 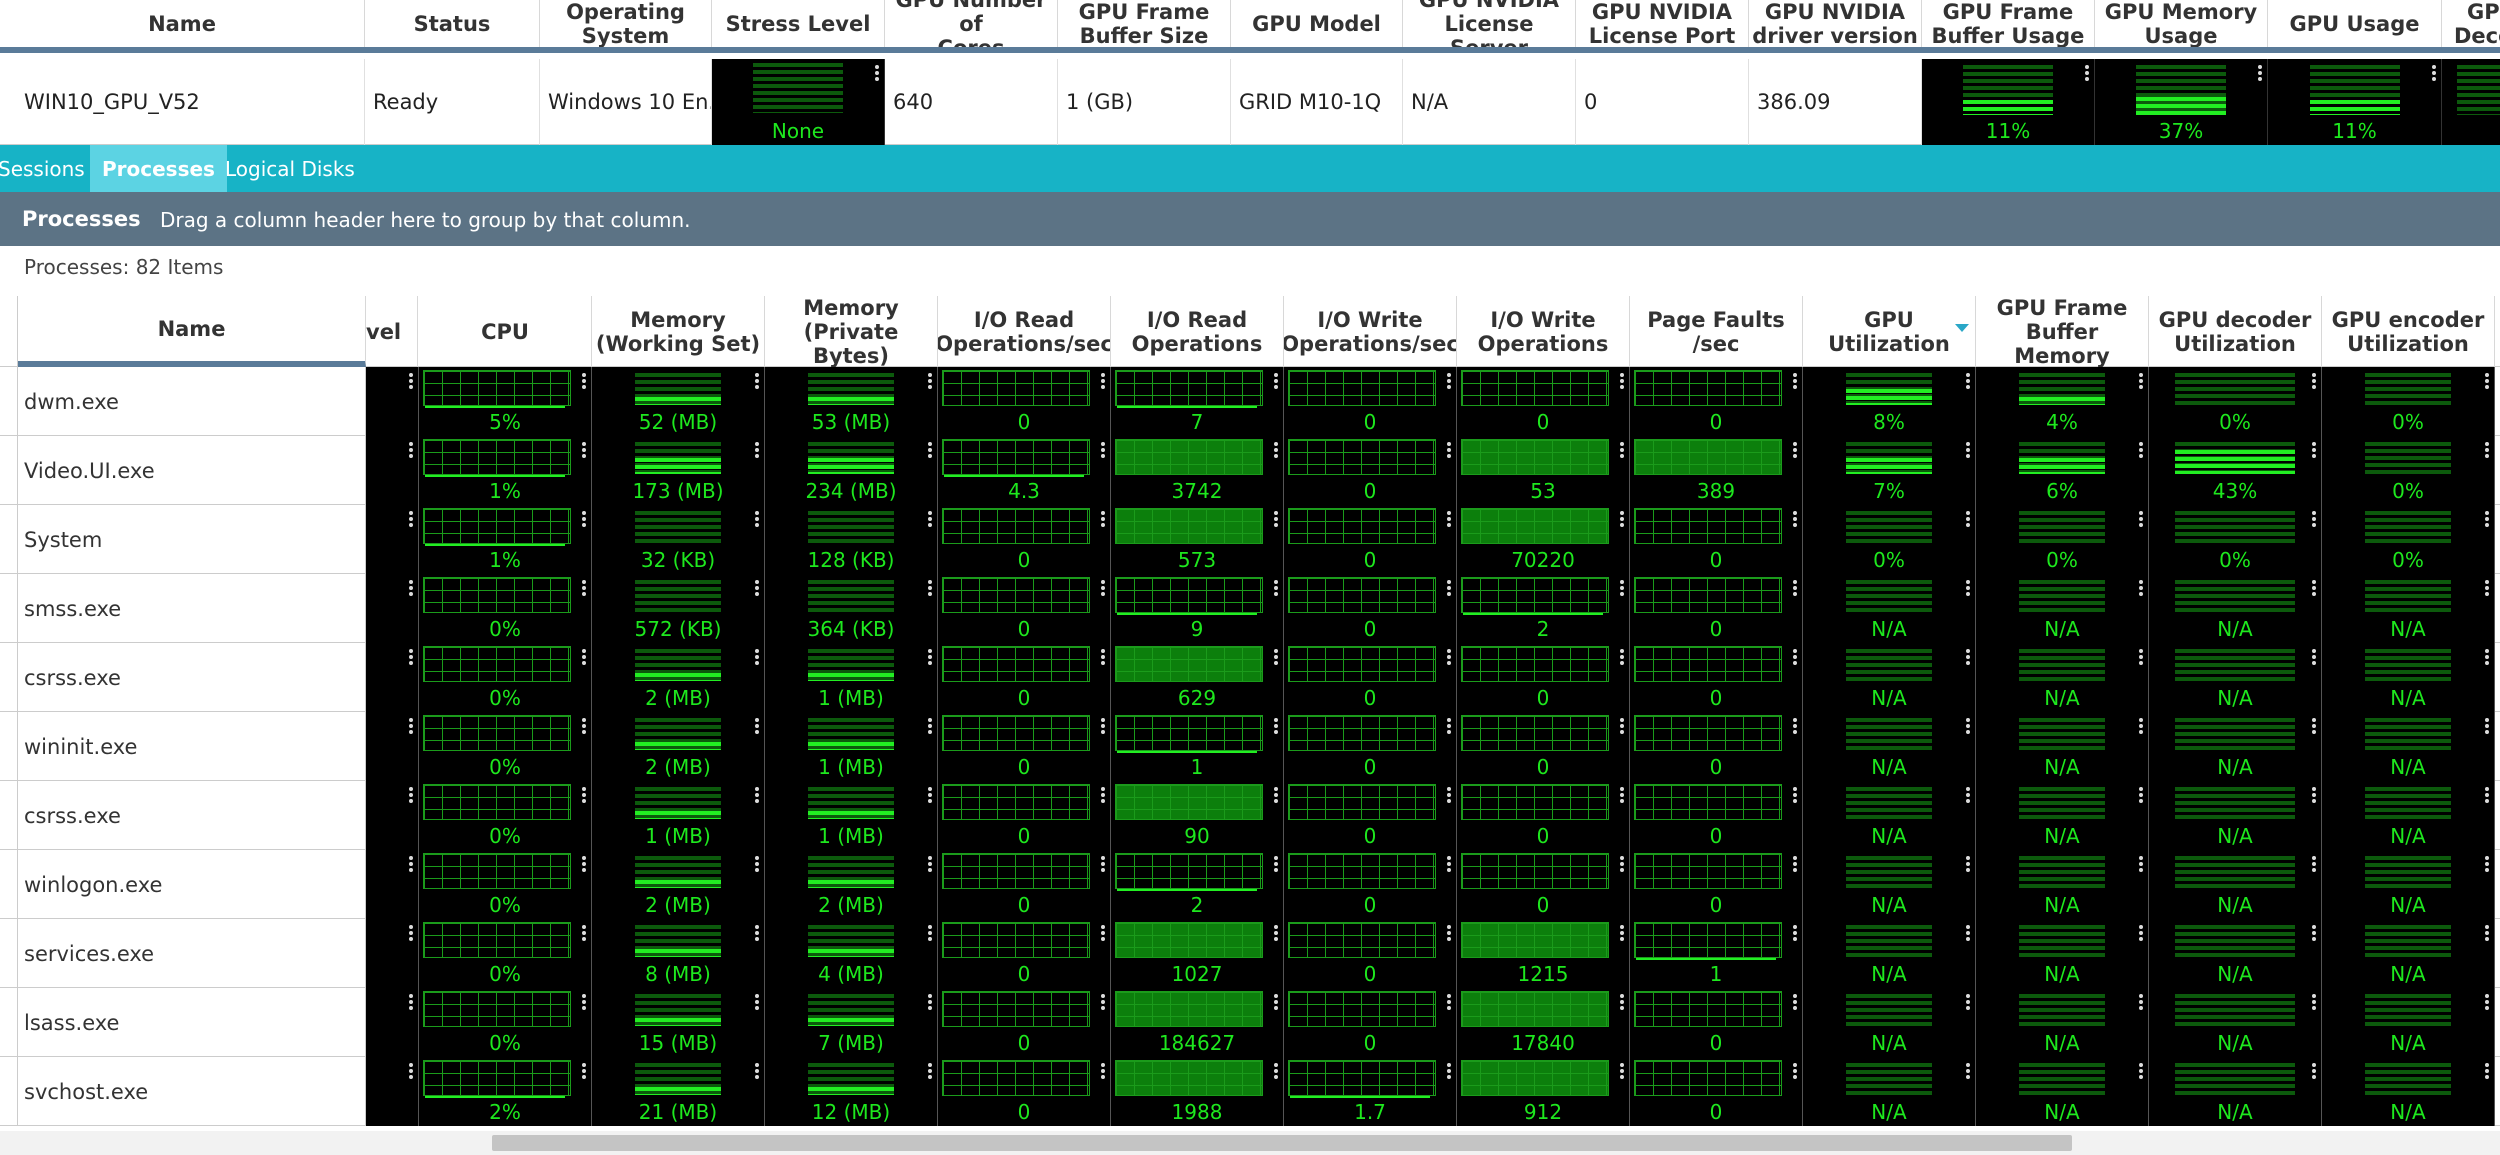 What do you see at coordinates (1282, 1143) in the screenshot?
I see `scrollbar-thumb` at bounding box center [1282, 1143].